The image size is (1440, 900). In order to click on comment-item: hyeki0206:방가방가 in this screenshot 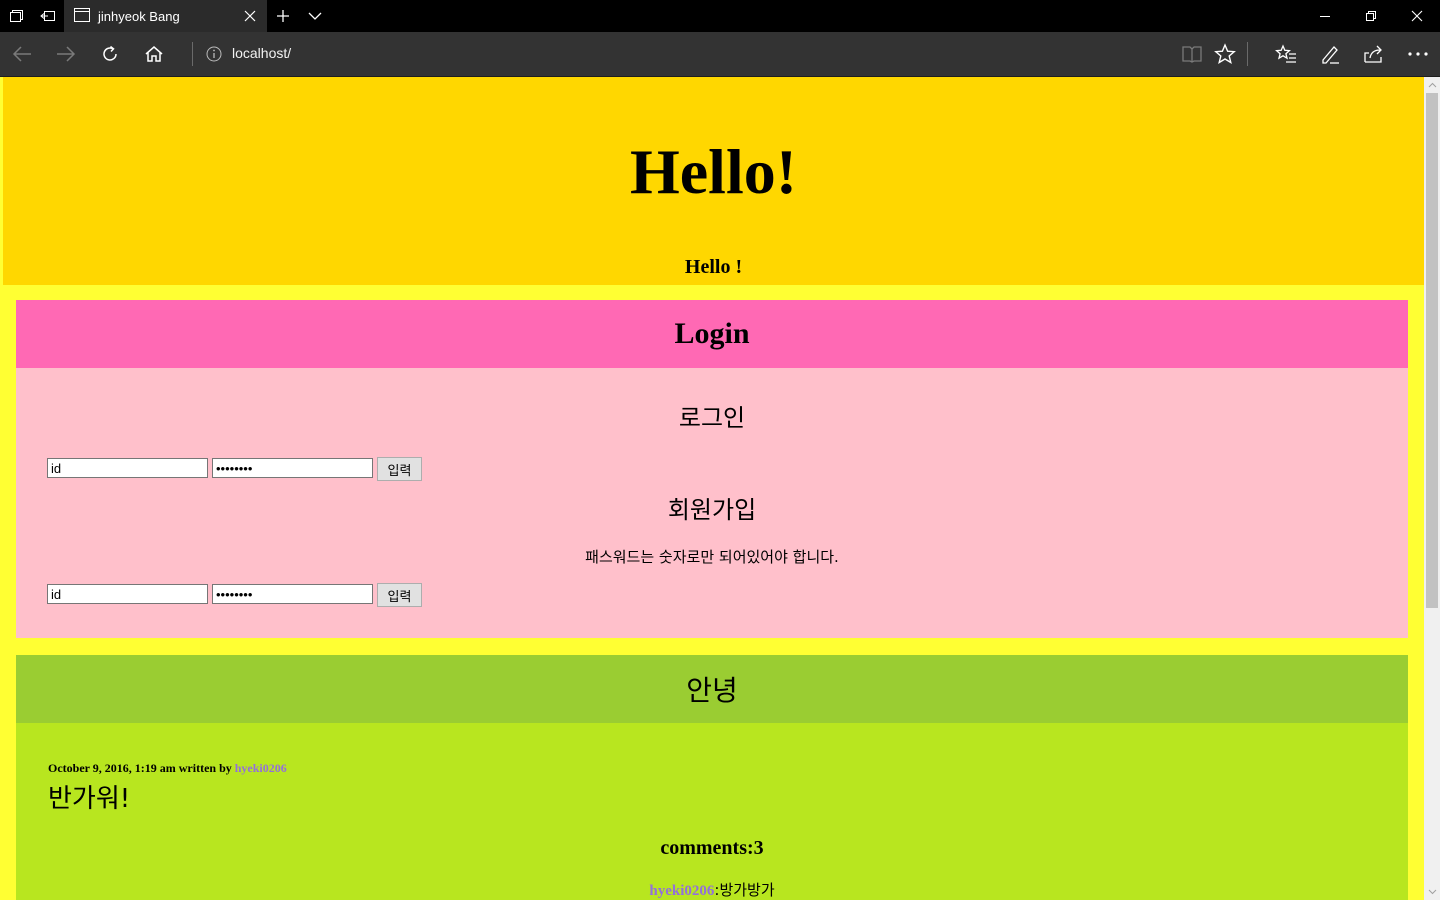, I will do `click(712, 889)`.